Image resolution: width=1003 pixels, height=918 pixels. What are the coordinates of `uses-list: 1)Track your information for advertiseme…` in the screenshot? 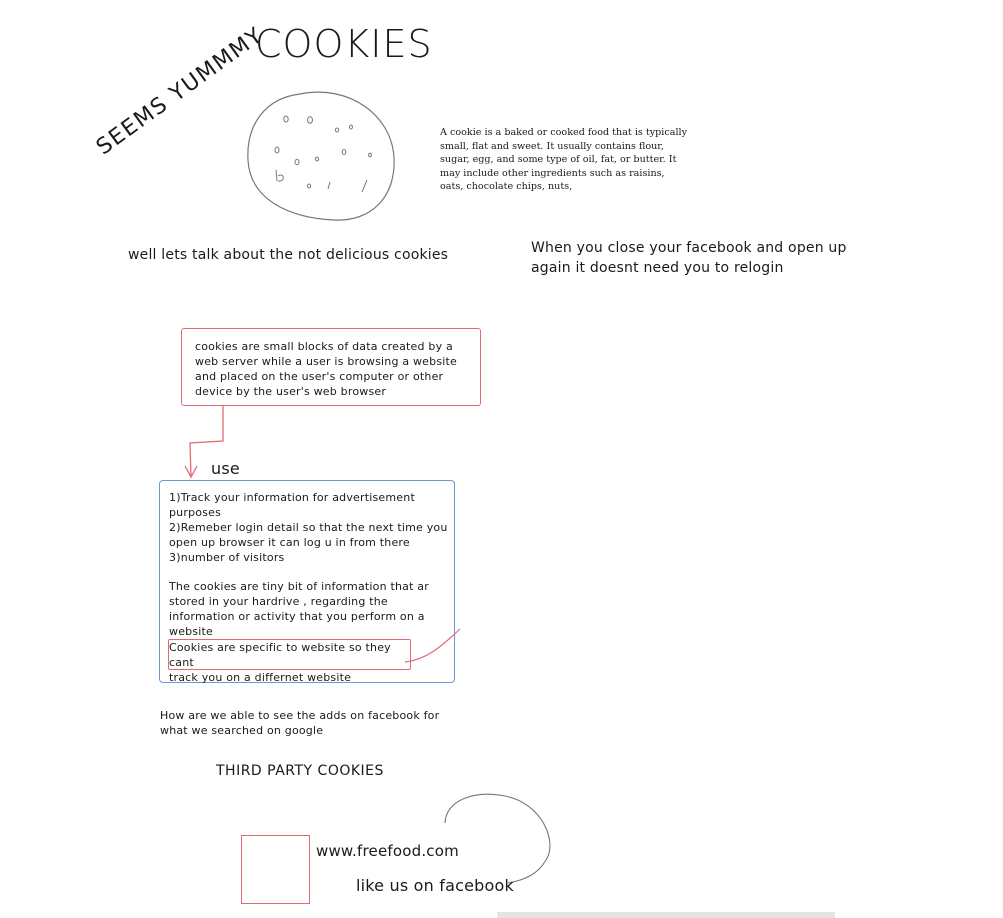 It's located at (311, 527).